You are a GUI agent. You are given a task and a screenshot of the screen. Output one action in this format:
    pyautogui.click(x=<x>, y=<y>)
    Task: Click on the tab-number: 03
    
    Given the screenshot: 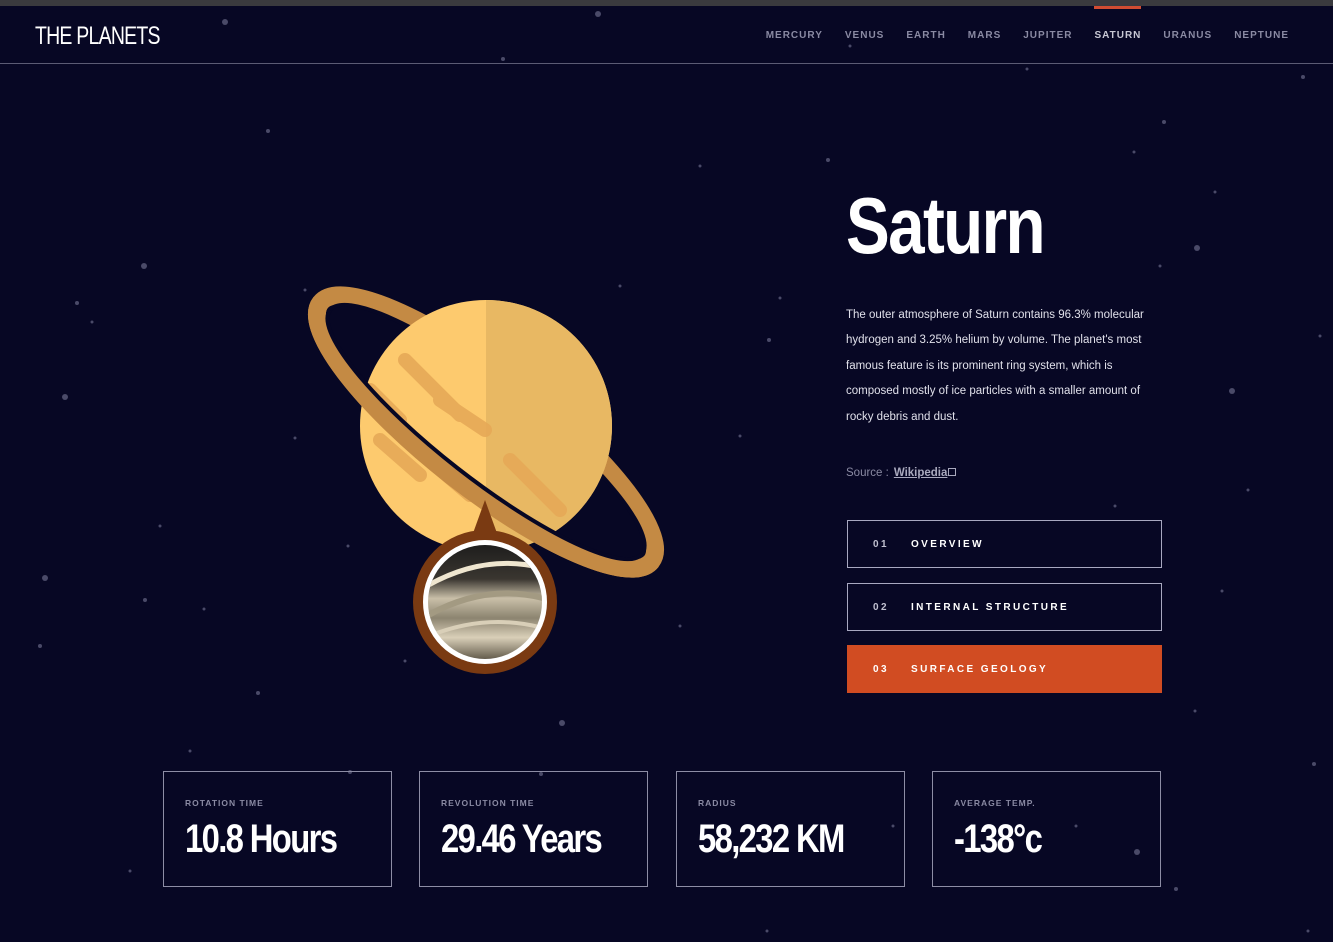 What is the action you would take?
    pyautogui.click(x=881, y=669)
    